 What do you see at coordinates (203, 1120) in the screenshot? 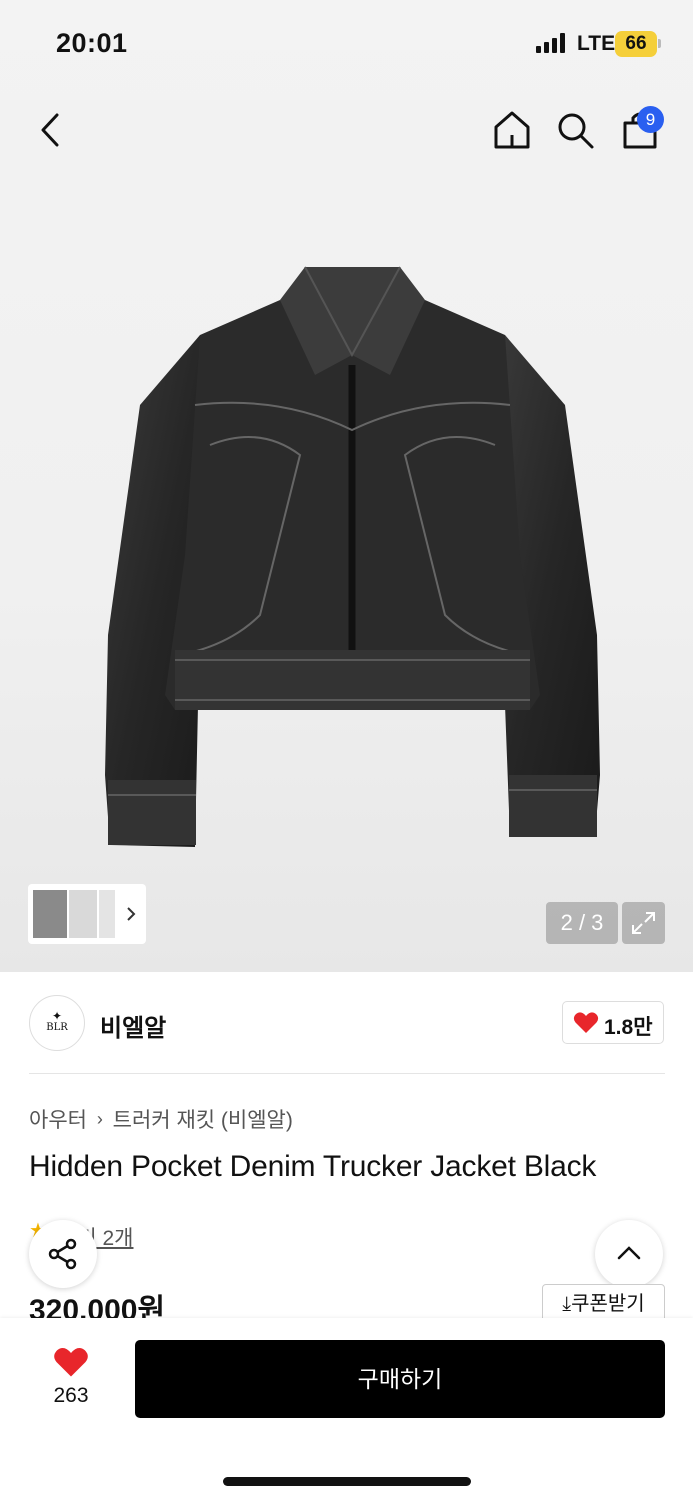
I see `breadcrumb-subcategory: 트러커 재킷 (비엘알)` at bounding box center [203, 1120].